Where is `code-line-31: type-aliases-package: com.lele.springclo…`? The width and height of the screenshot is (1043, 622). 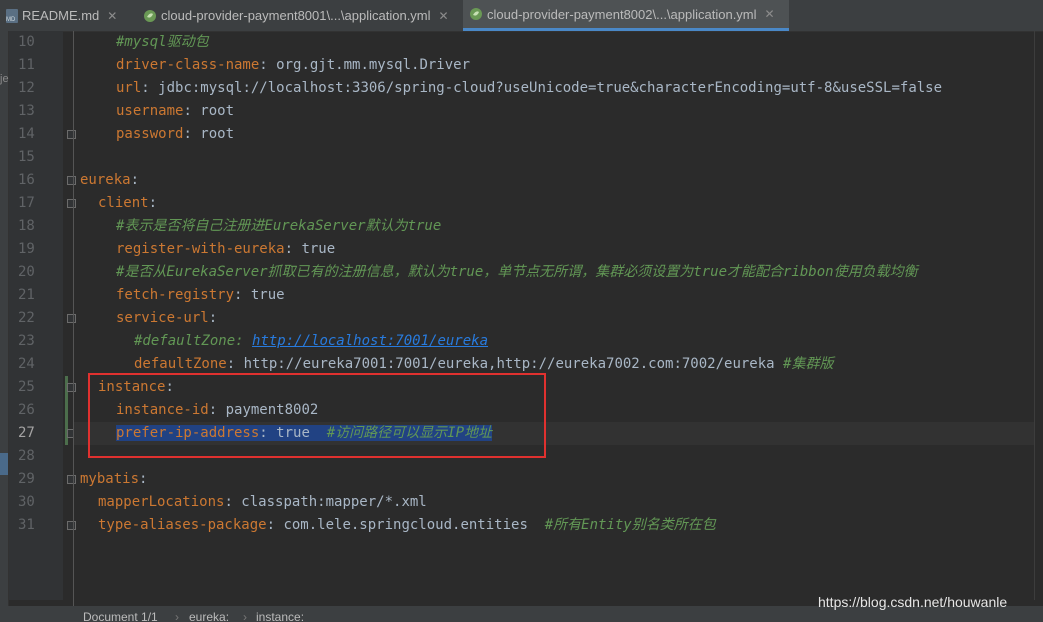
code-line-31: type-aliases-package: com.lele.springclo… is located at coordinates (407, 525).